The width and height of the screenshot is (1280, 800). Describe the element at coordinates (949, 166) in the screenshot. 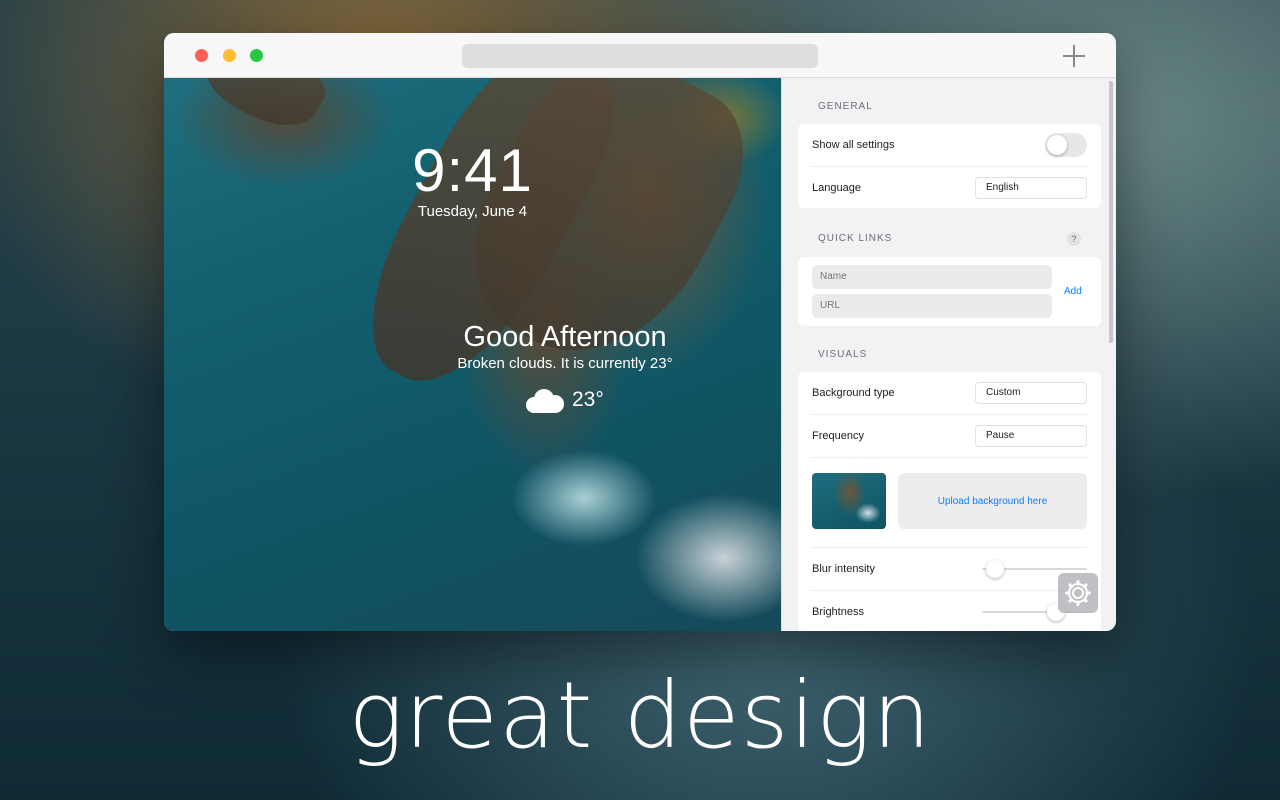

I see `general-card: Show all settings Language English` at that location.